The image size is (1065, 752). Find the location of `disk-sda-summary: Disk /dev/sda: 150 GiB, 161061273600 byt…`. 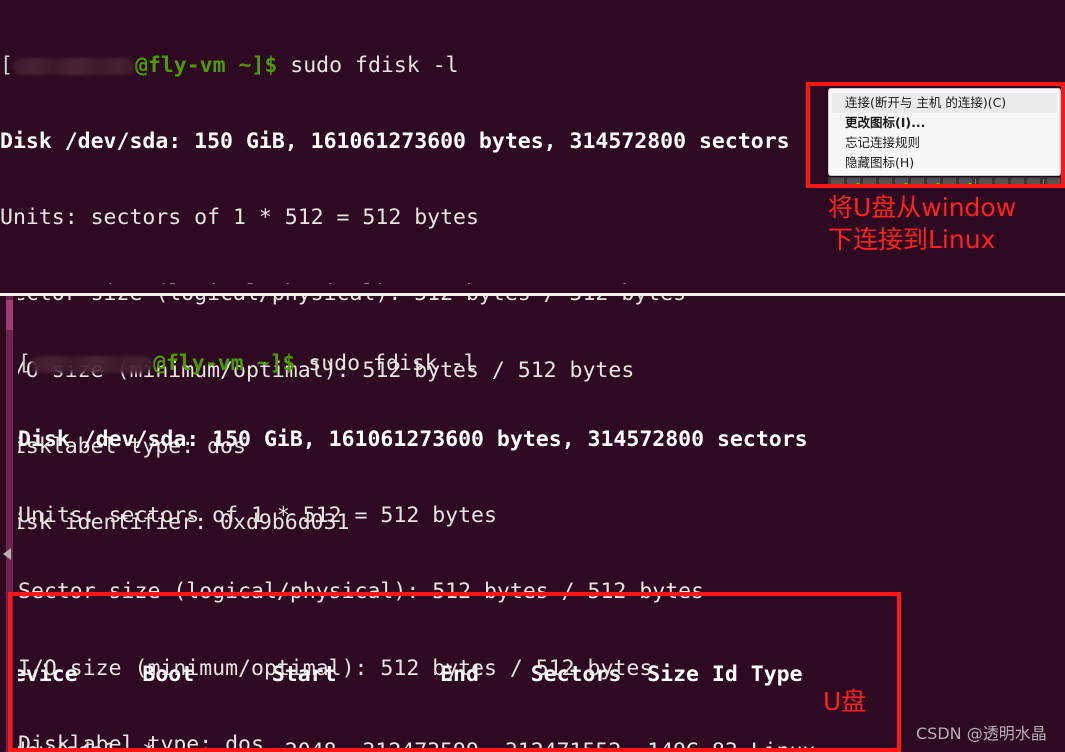

disk-sda-summary: Disk /dev/sda: 150 GiB, 161061273600 byt… is located at coordinates (413, 440).